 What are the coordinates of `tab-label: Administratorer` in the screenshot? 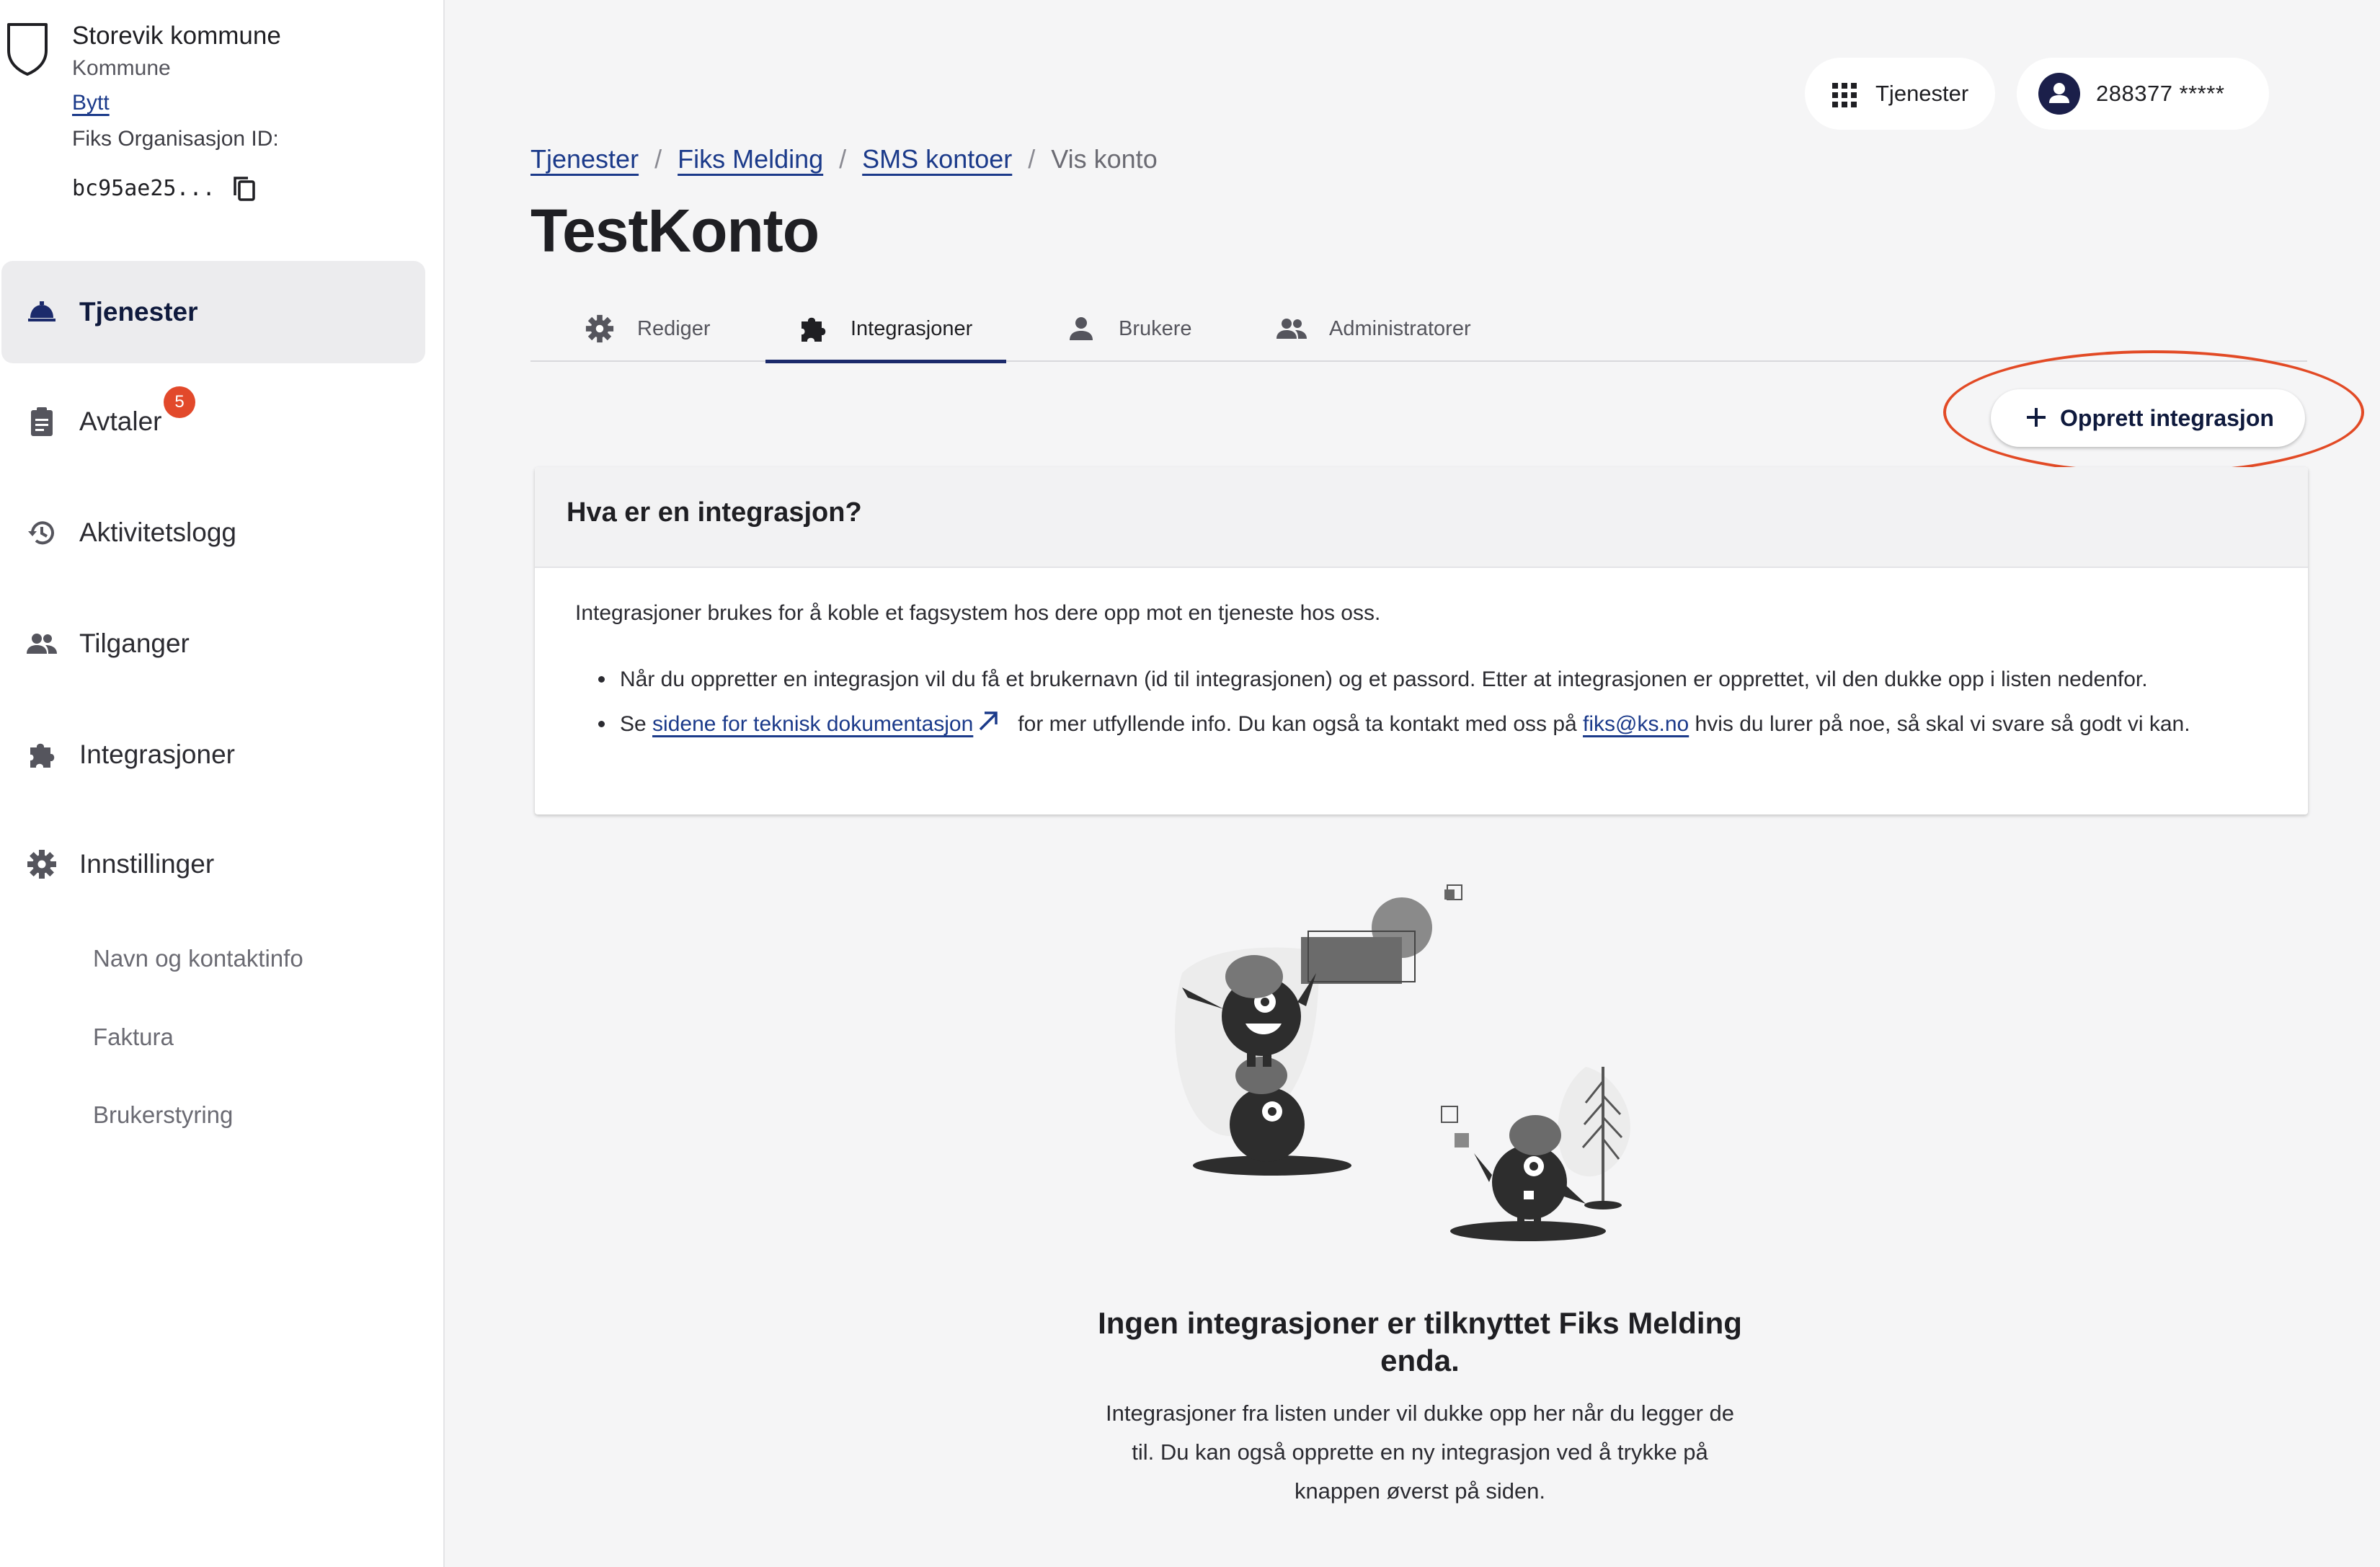 It's located at (1400, 328).